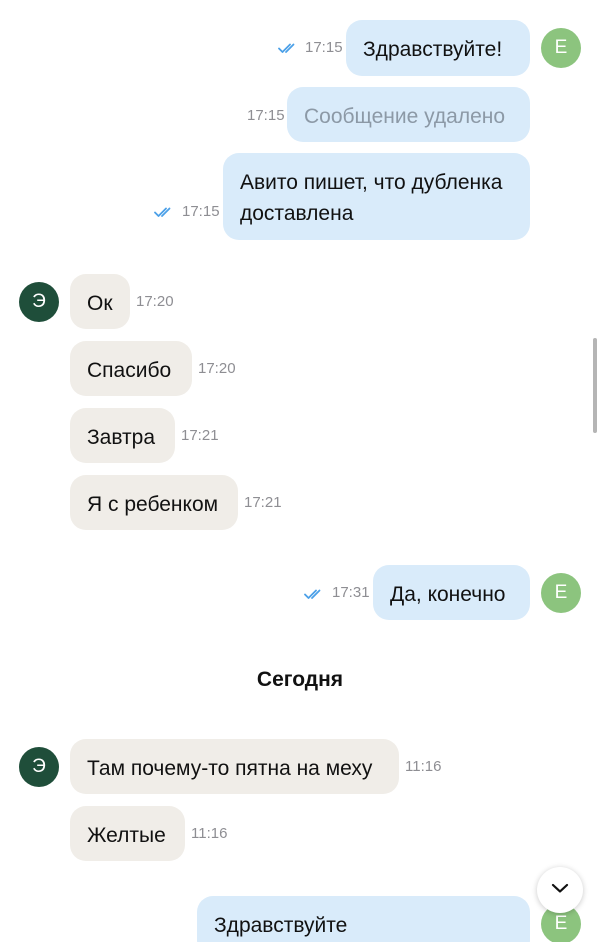  I want to click on message-bubble: Желтые, so click(127, 833).